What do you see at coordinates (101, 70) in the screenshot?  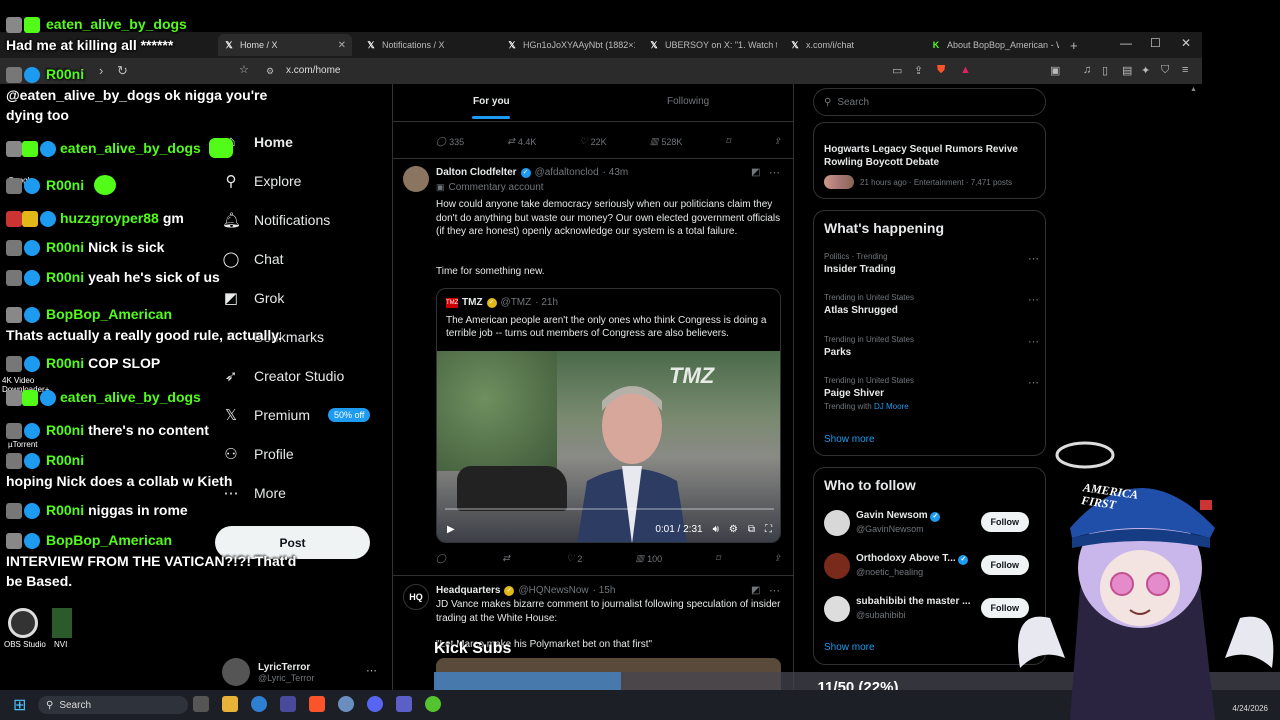 I see `forward-icon: ›` at bounding box center [101, 70].